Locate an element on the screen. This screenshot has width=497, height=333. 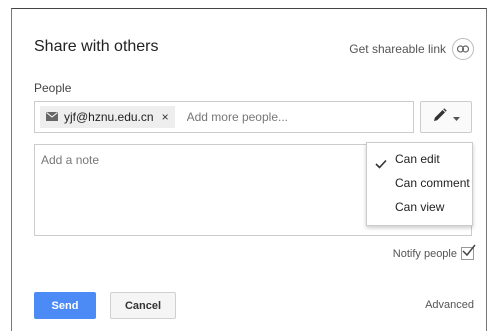
chip-email: yjf@hznu.edu.cn is located at coordinates (109, 117).